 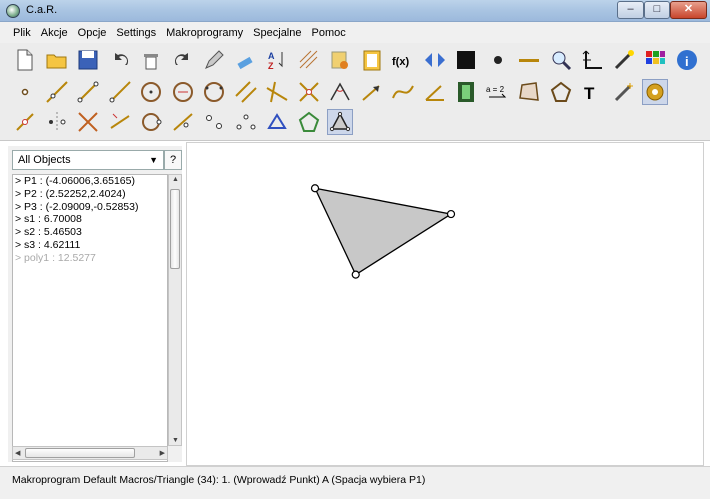 What do you see at coordinates (175, 229) in the screenshot?
I see `vertical-scroll-thumb` at bounding box center [175, 229].